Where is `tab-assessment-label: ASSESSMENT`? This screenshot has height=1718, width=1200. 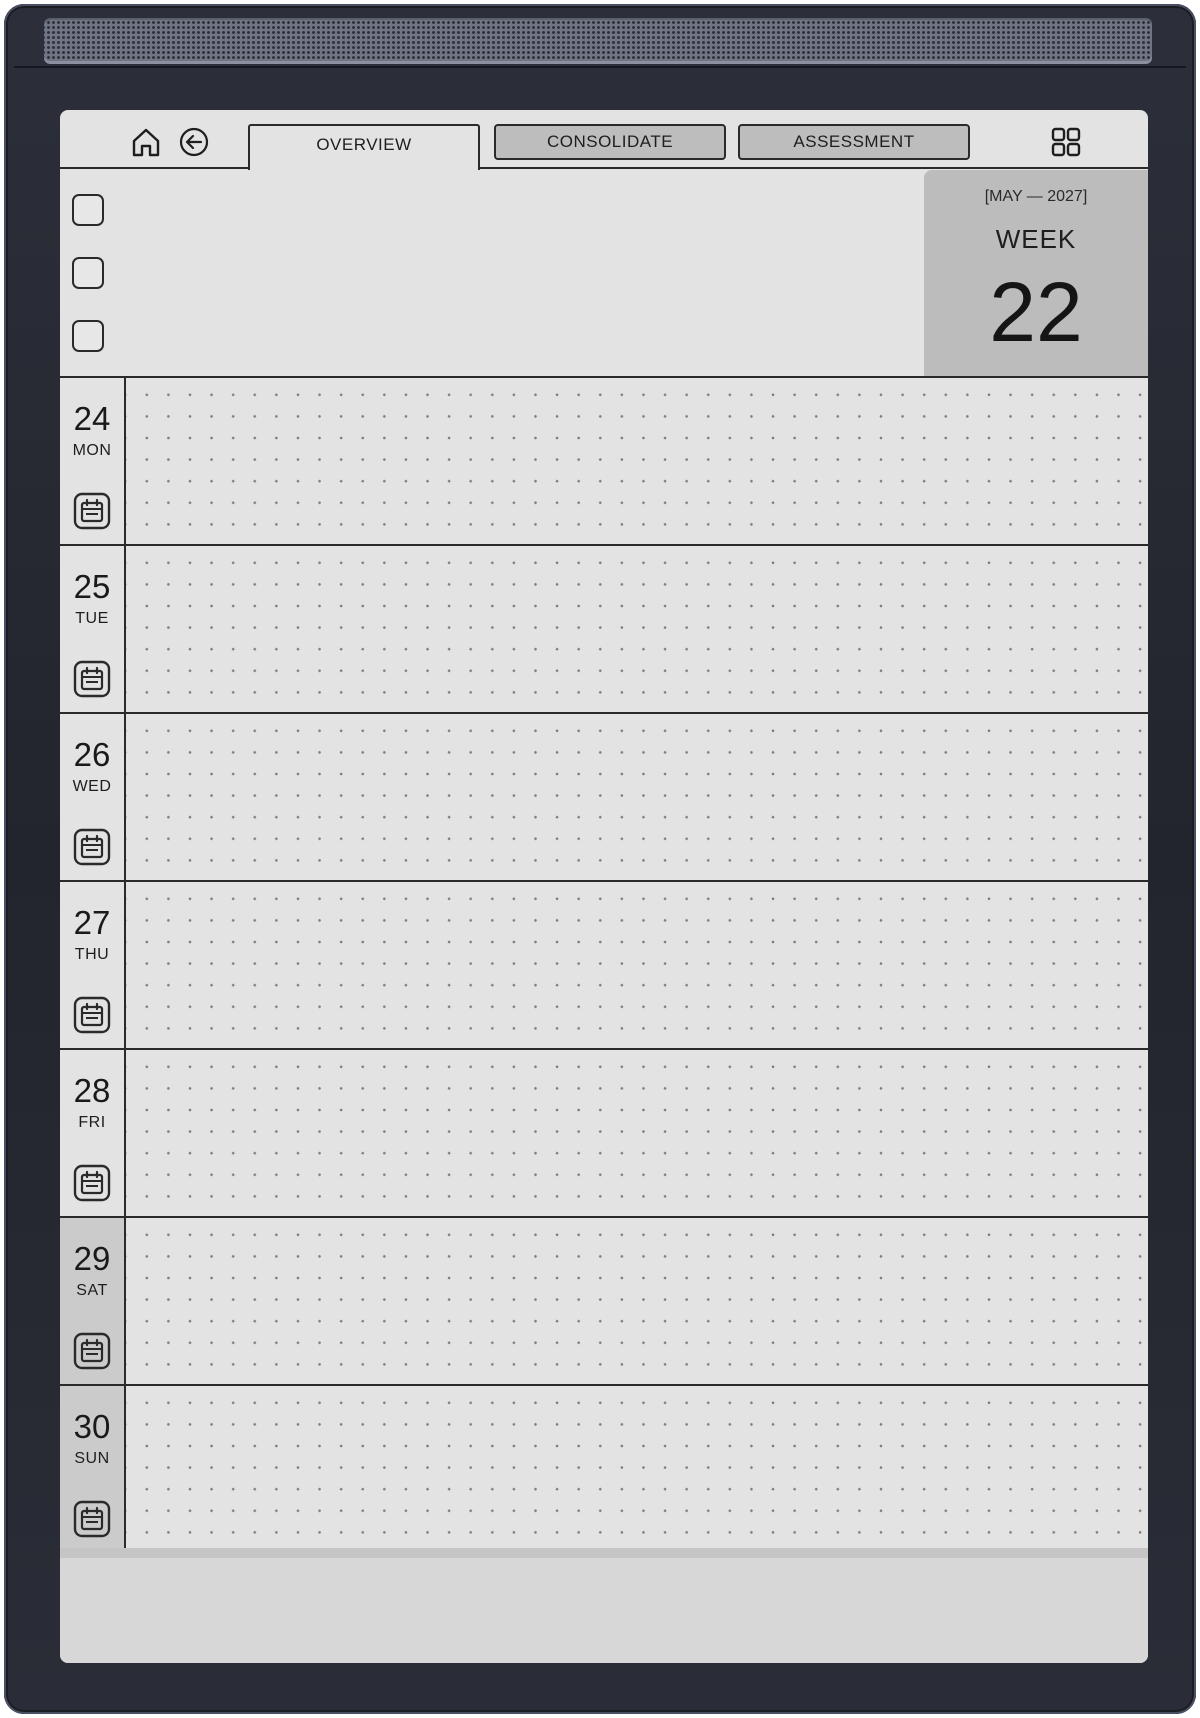
tab-assessment-label: ASSESSMENT is located at coordinates (854, 141).